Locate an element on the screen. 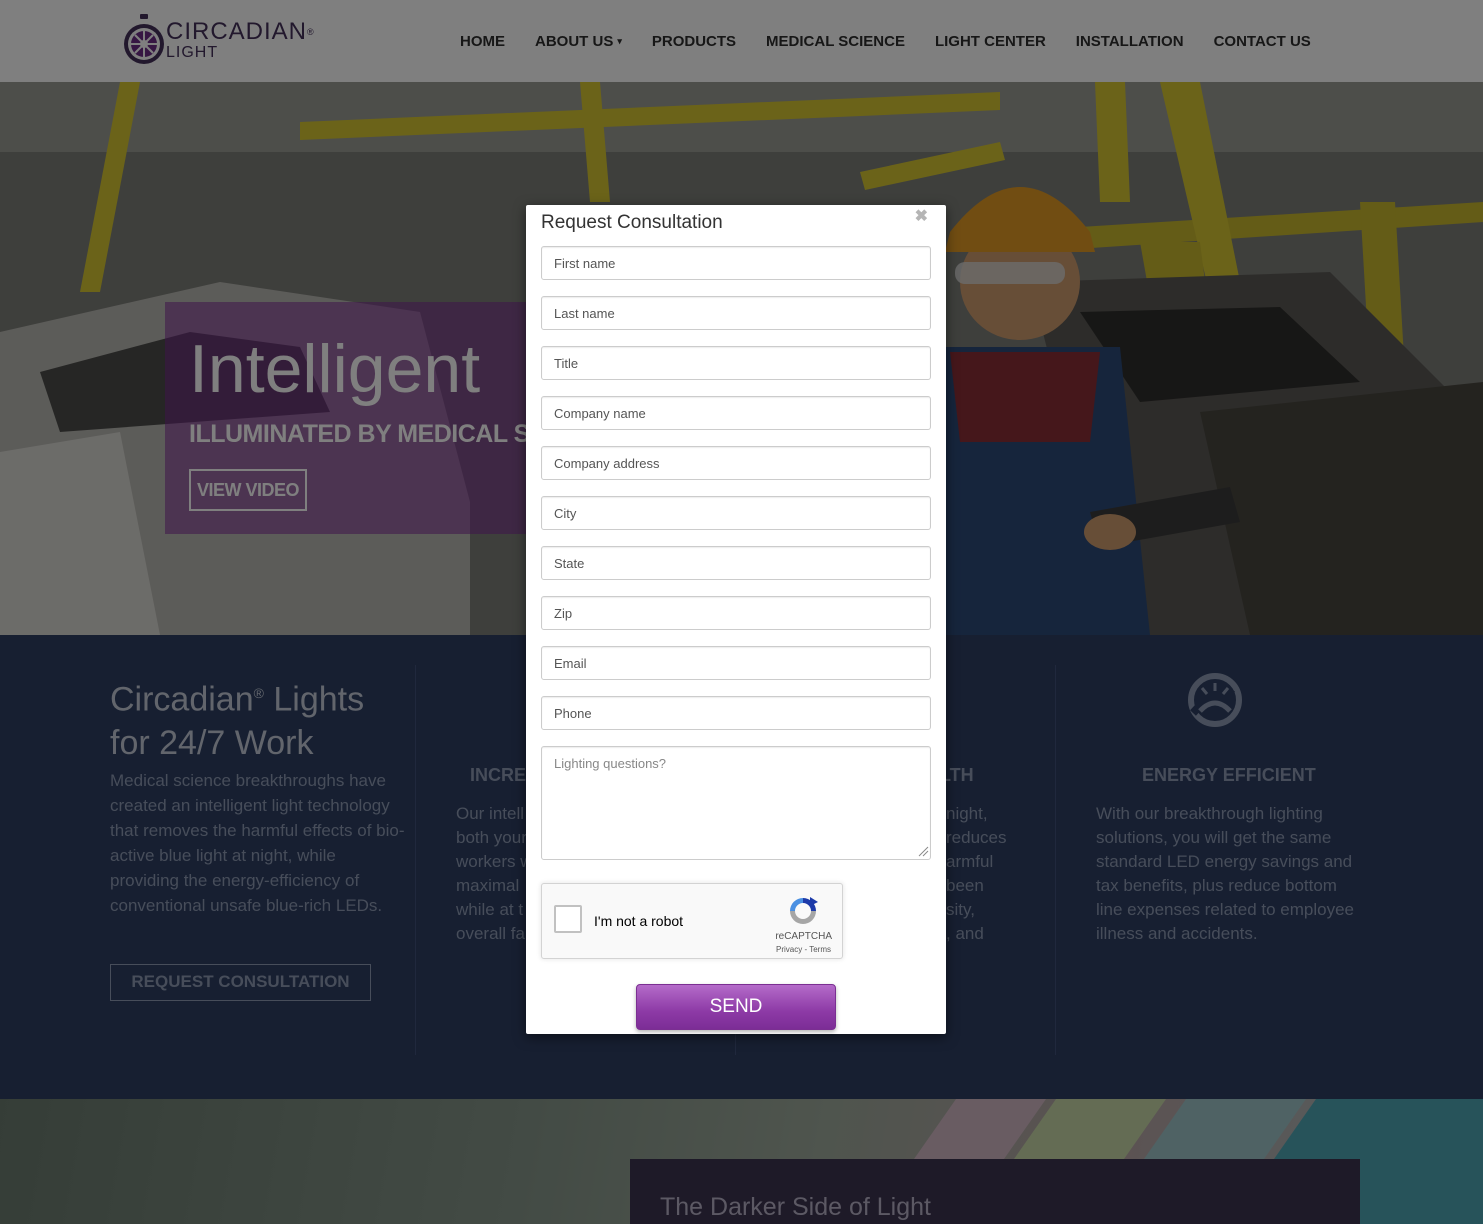  title-input is located at coordinates (736, 363).